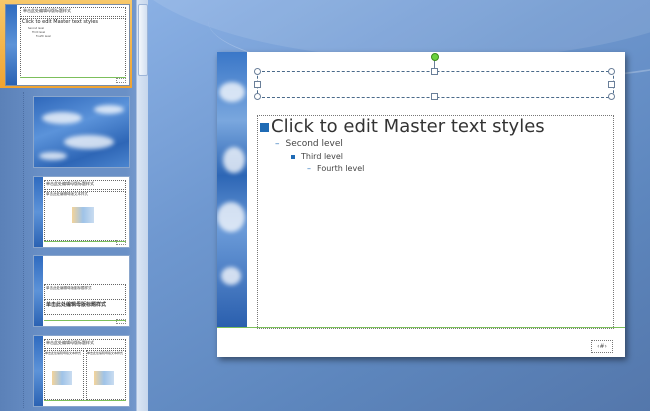 The width and height of the screenshot is (650, 411). I want to click on thumbnail-body-sub2: Third level, so click(39, 32).